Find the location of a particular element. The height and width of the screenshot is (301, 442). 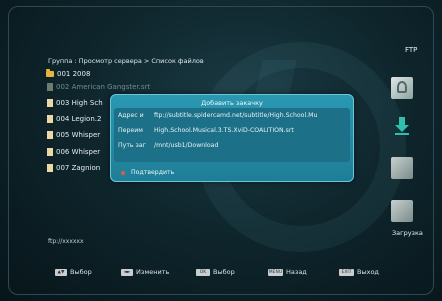

list-item: 001 2008 is located at coordinates (68, 74).